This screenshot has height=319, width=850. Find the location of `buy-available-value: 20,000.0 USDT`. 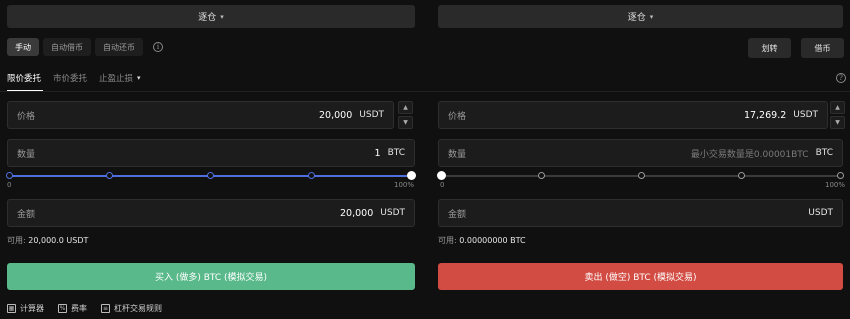

buy-available-value: 20,000.0 USDT is located at coordinates (58, 240).